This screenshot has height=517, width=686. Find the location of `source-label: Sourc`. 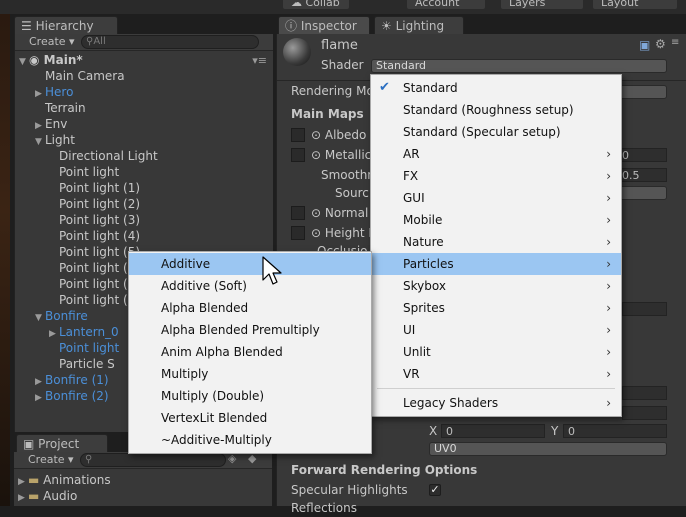

source-label: Sourc is located at coordinates (352, 193).